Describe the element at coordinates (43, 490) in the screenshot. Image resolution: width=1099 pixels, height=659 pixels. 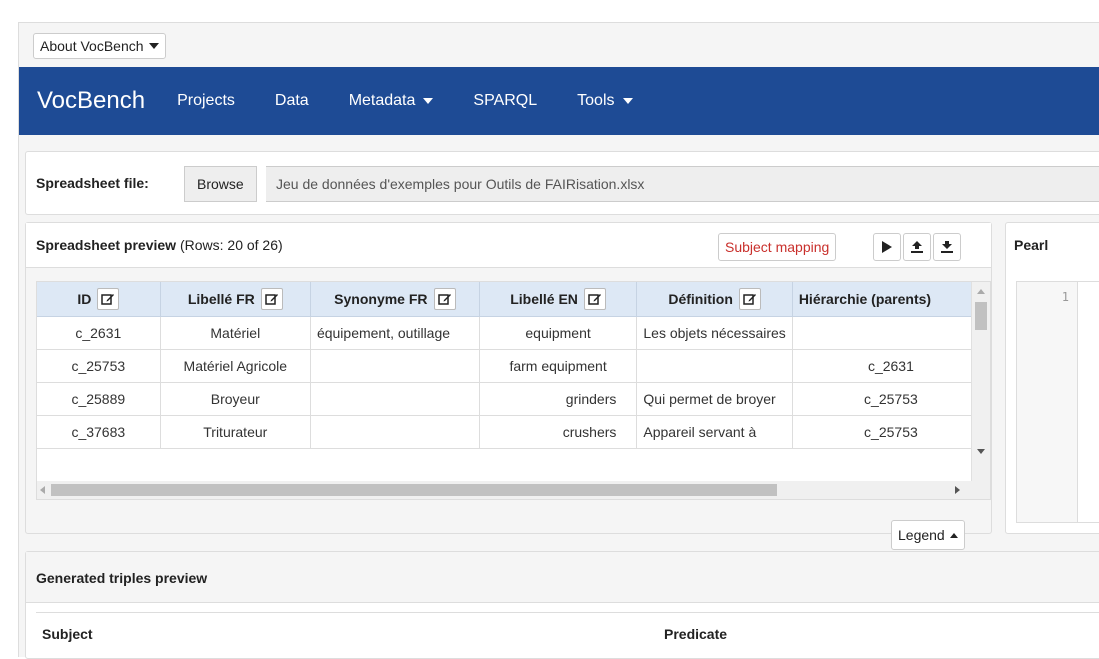
I see `scroll-left-icon` at that location.